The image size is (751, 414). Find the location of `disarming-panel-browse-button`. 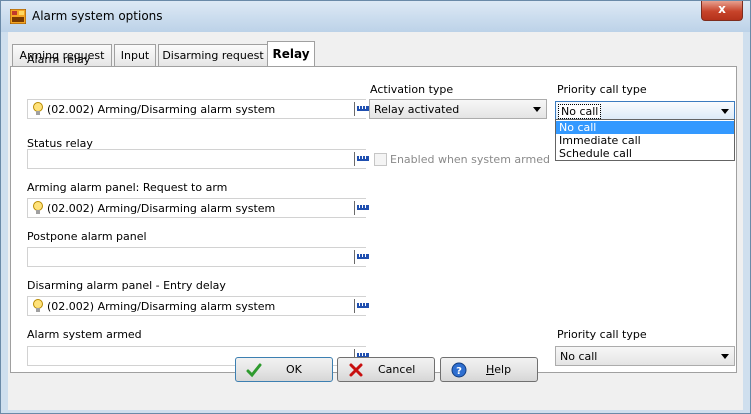

disarming-panel-browse-button is located at coordinates (362, 306).